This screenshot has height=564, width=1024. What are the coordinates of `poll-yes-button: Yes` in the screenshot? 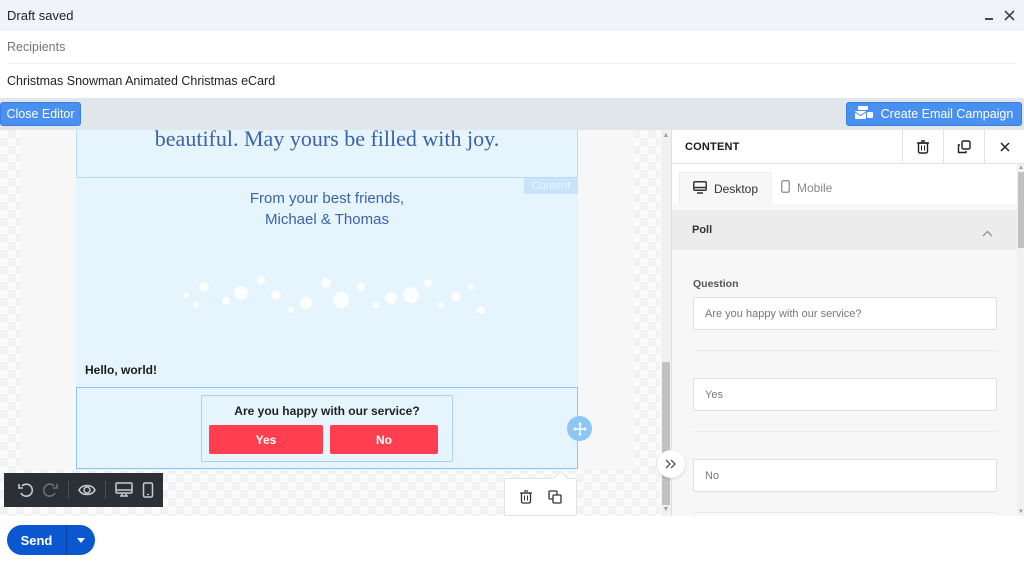 It's located at (266, 439).